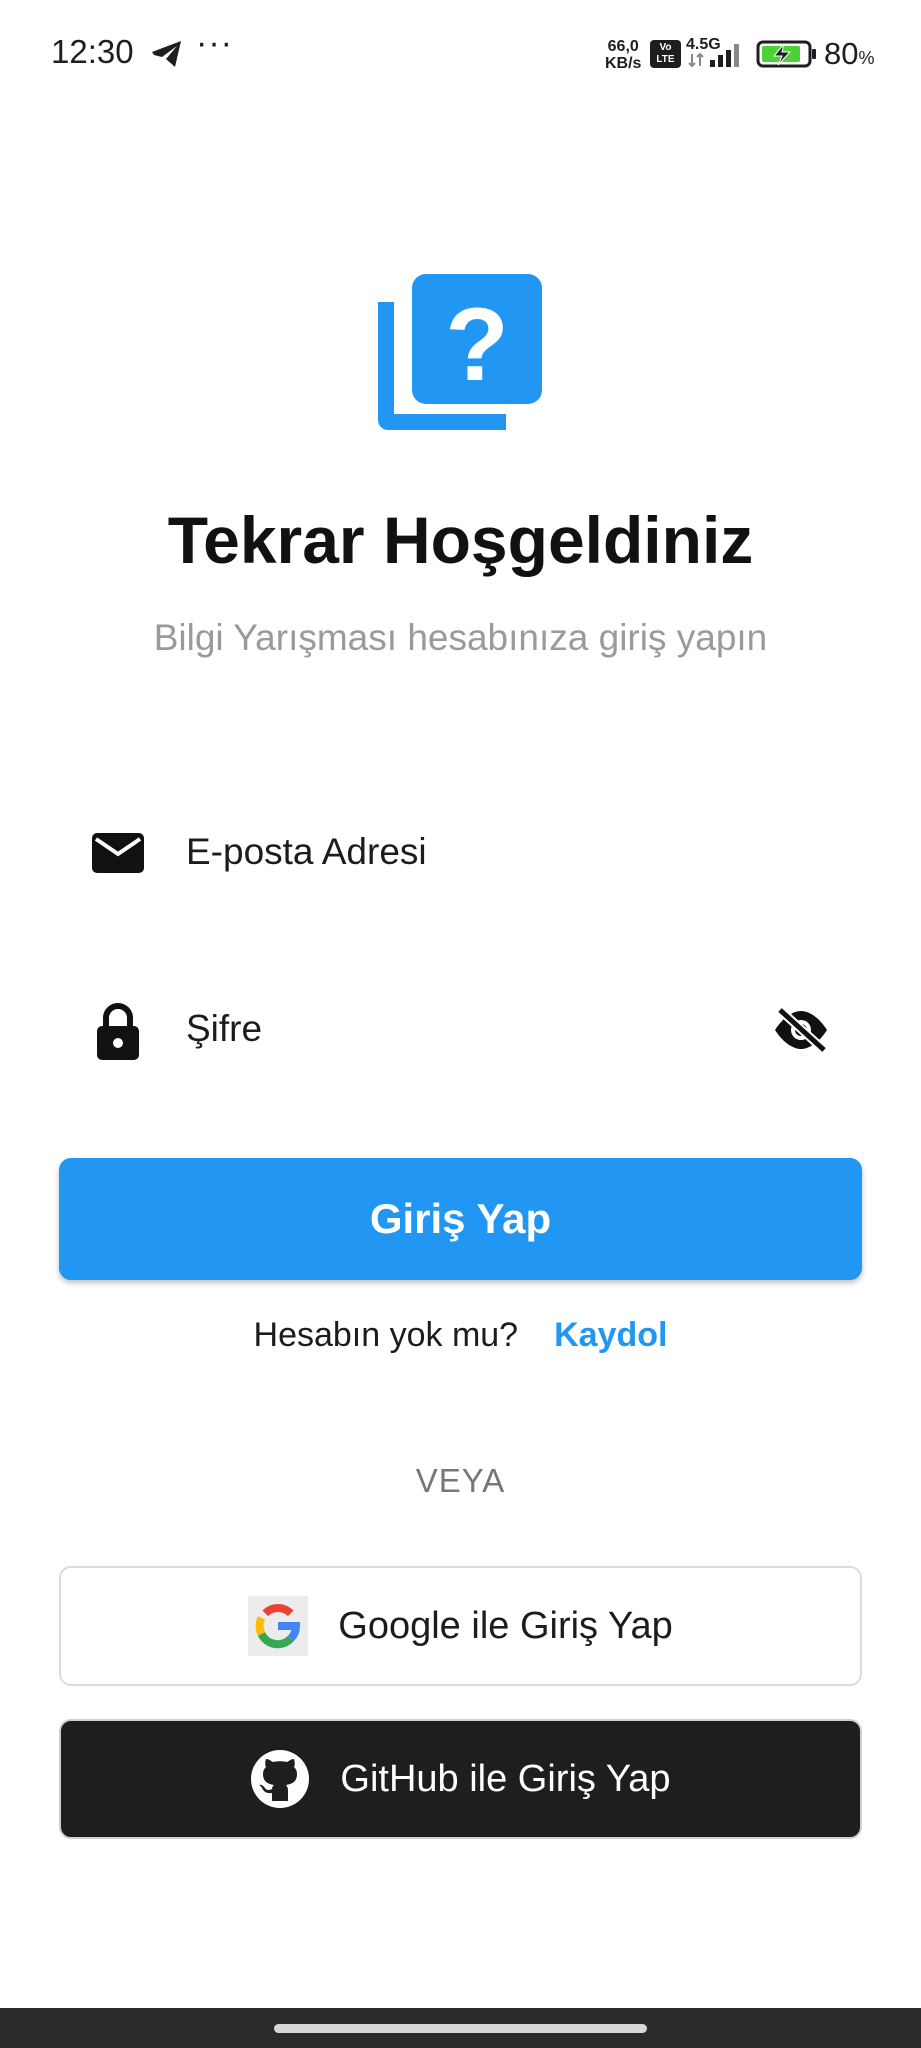 The height and width of the screenshot is (2048, 921). Describe the element at coordinates (466, 1029) in the screenshot. I see `password-input` at that location.